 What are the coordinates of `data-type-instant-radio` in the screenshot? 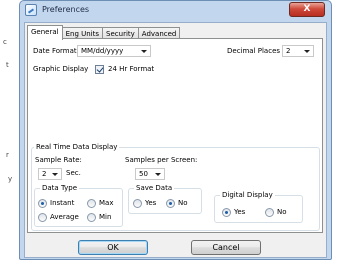 It's located at (42, 203).